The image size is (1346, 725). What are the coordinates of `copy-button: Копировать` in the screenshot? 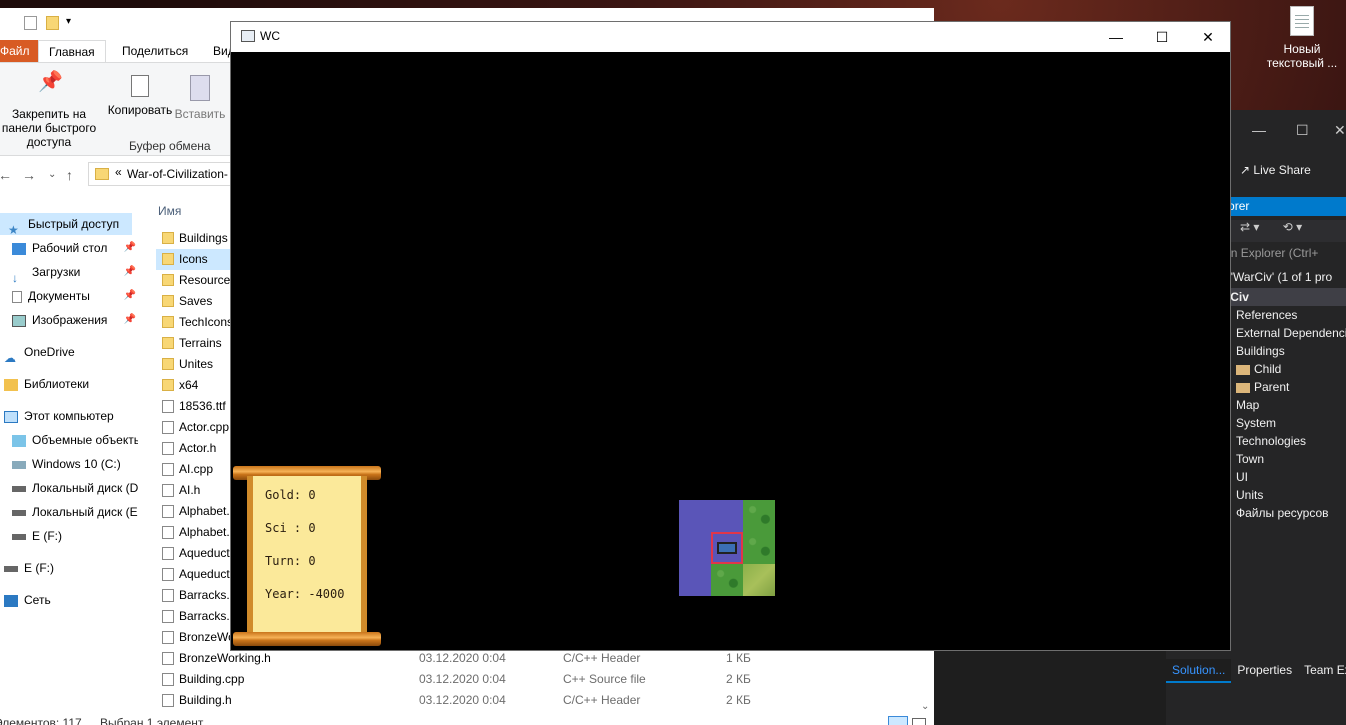 It's located at (140, 96).